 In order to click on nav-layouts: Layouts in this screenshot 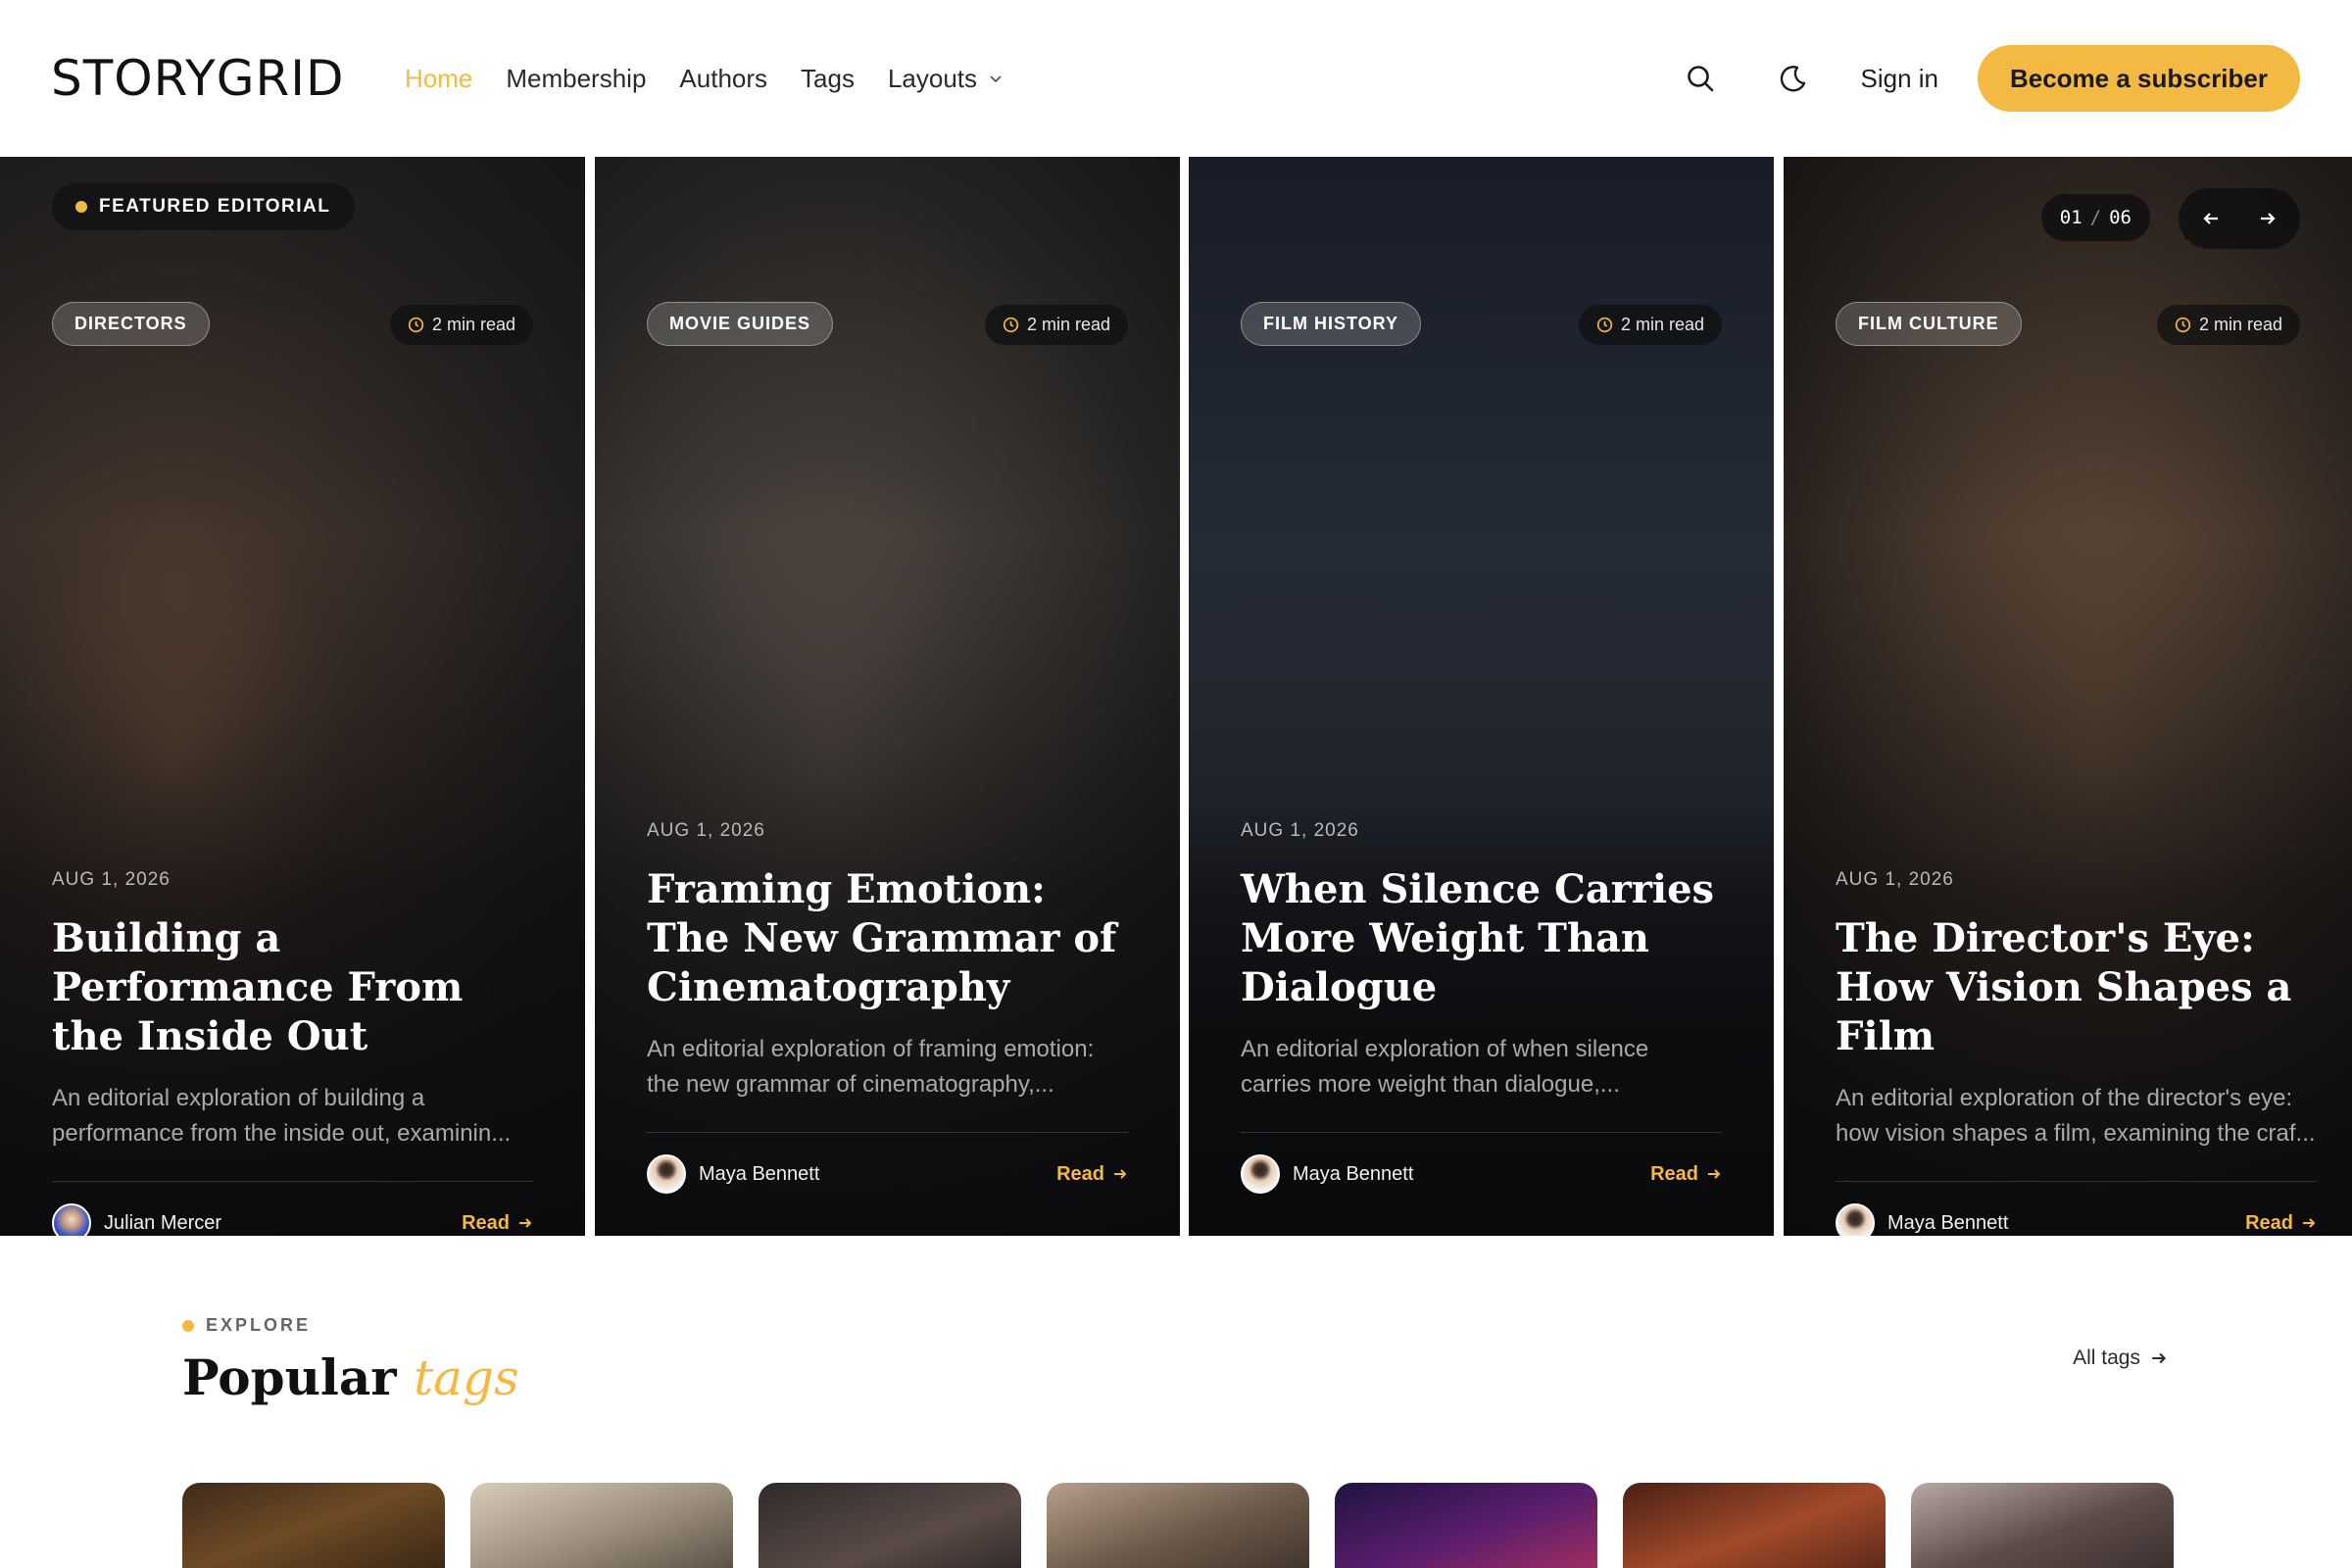, I will do `click(945, 78)`.